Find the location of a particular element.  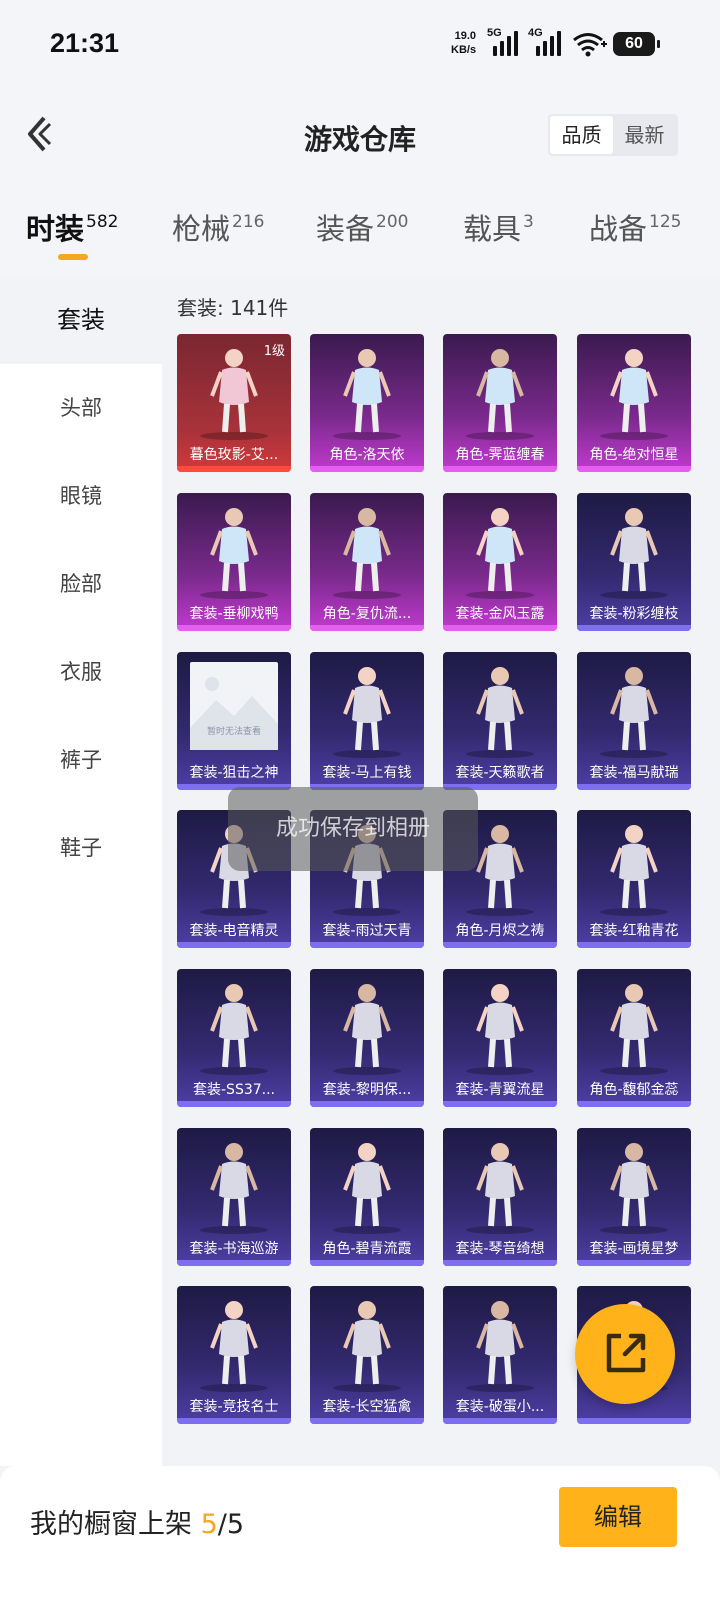

sidebar-item-suits: 套装 is located at coordinates (81, 320).